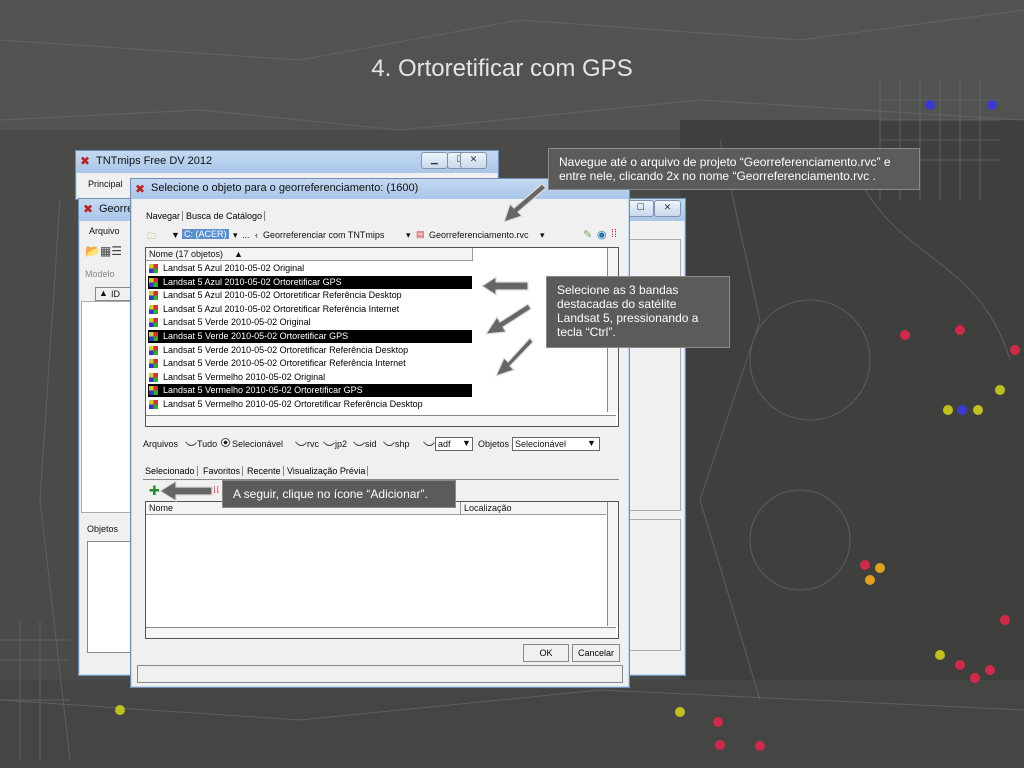 The image size is (1024, 768). Describe the element at coordinates (596, 653) in the screenshot. I see `cancel-button: Cancelar` at that location.